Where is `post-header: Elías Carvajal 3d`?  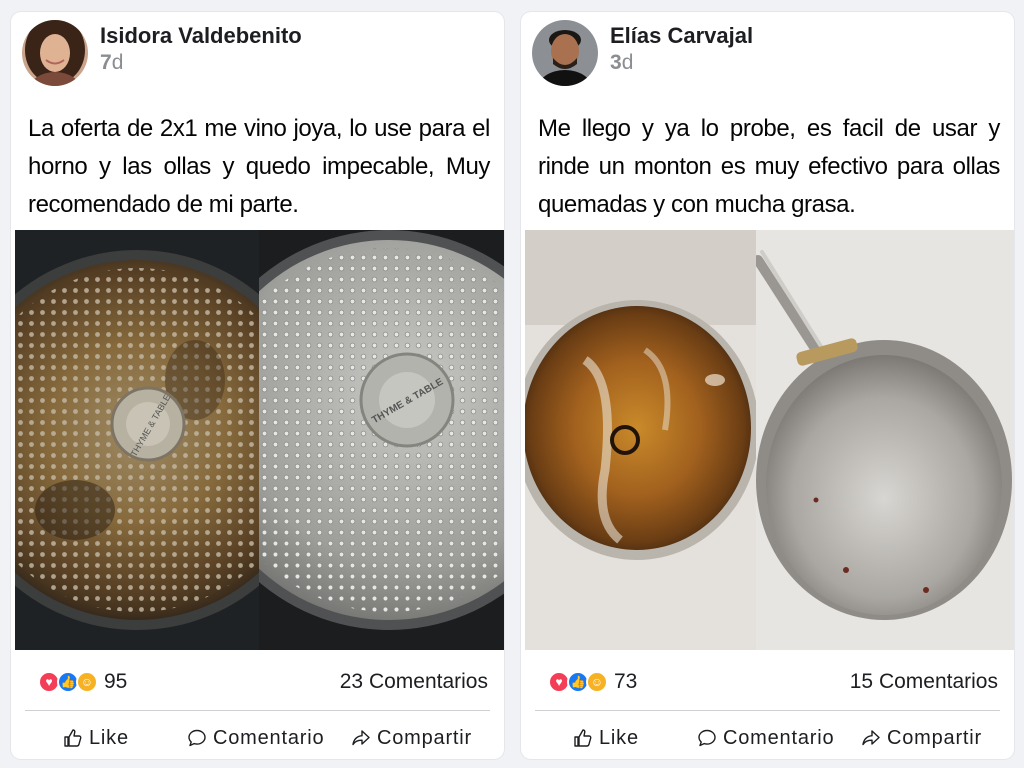
post-header: Elías Carvajal 3d is located at coordinates (642, 53).